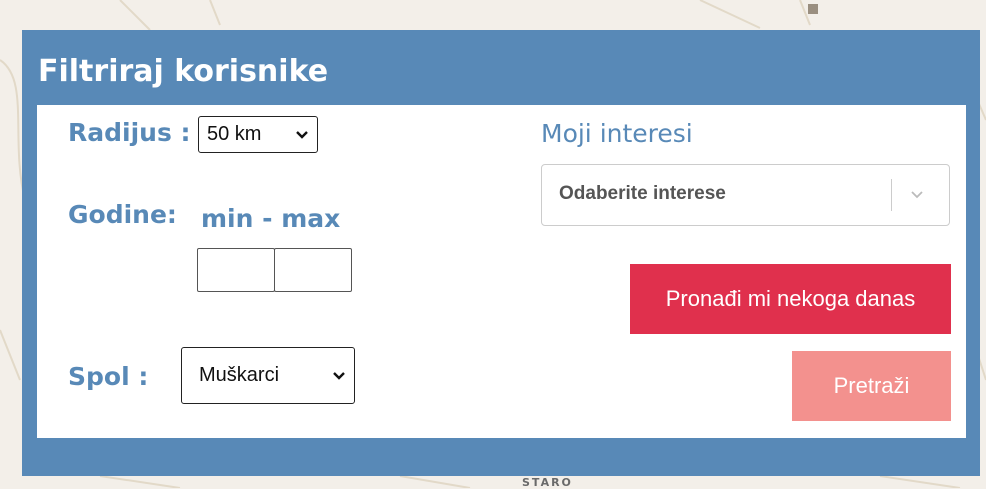 Image resolution: width=986 pixels, height=489 pixels. Describe the element at coordinates (239, 375) in the screenshot. I see `gender-select-value: Muškarci` at that location.